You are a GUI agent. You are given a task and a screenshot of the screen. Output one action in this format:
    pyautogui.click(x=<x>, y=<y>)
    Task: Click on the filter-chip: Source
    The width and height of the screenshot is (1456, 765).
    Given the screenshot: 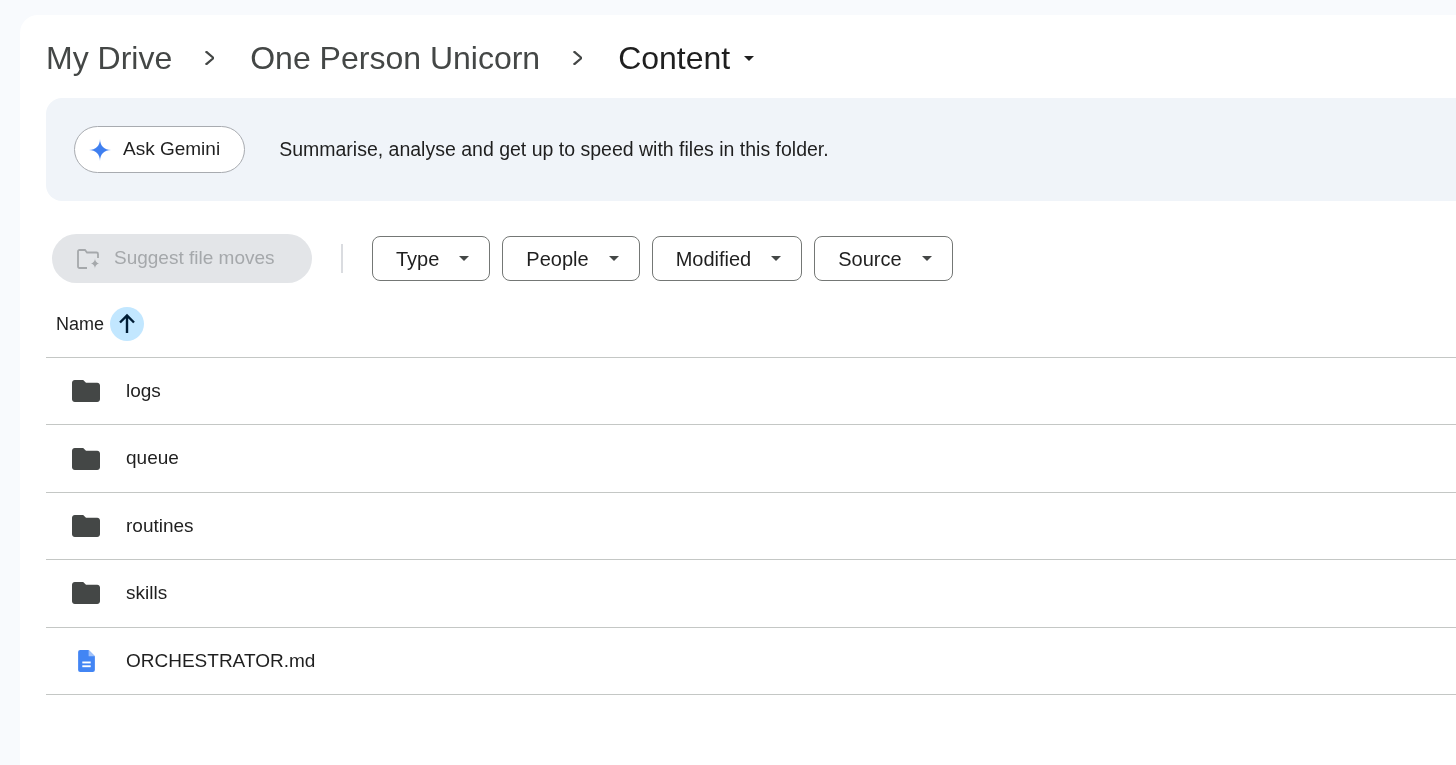 What is the action you would take?
    pyautogui.click(x=883, y=258)
    